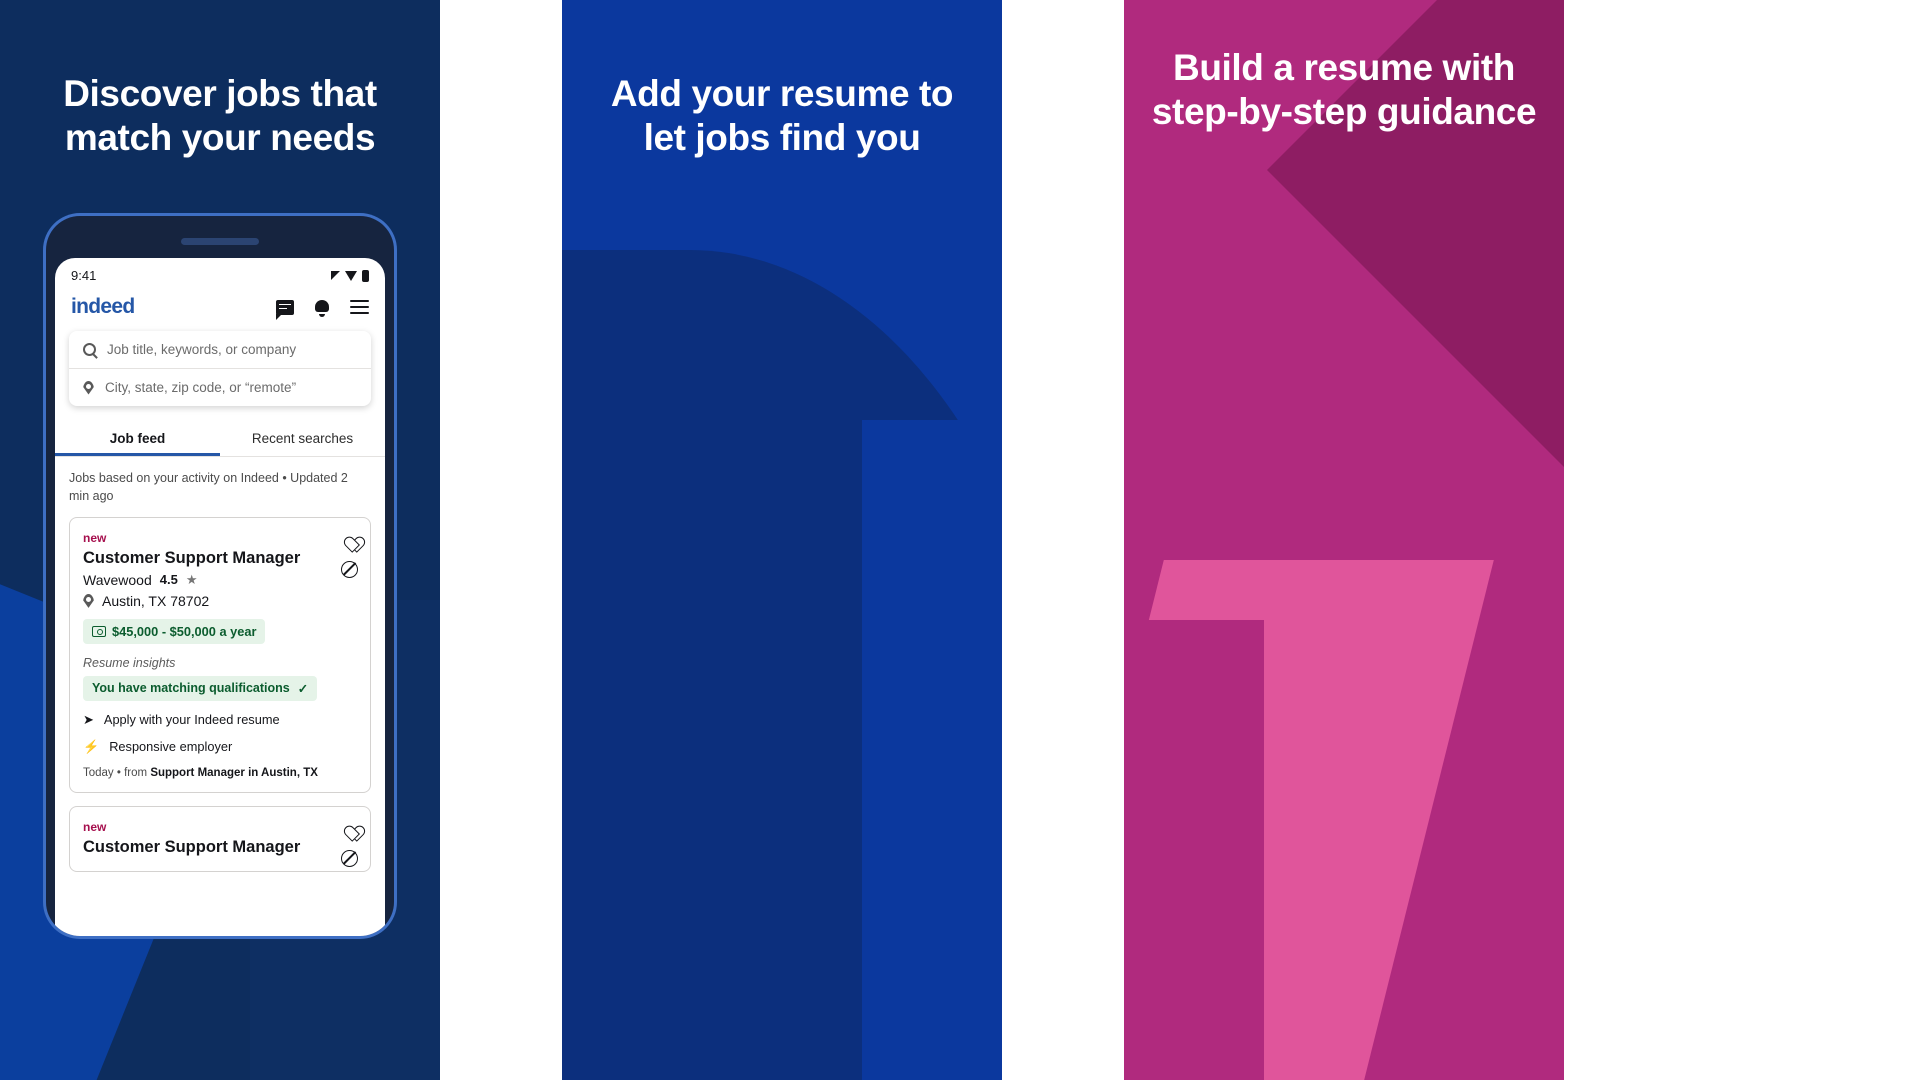 This screenshot has width=1920, height=1080. I want to click on app-bar-icons, so click(322, 309).